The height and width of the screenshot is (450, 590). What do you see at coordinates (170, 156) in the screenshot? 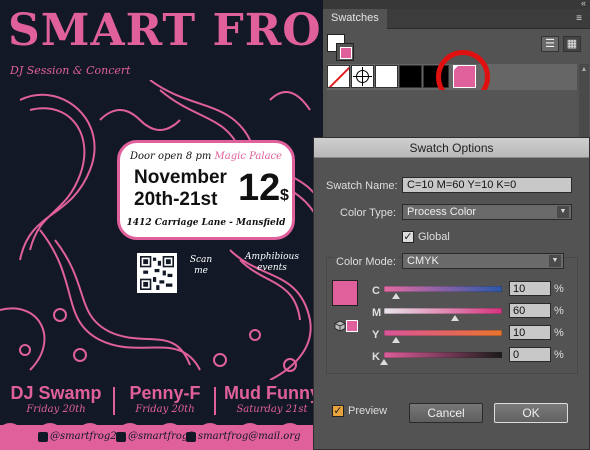
I see `door-time: Door open 8 pm` at bounding box center [170, 156].